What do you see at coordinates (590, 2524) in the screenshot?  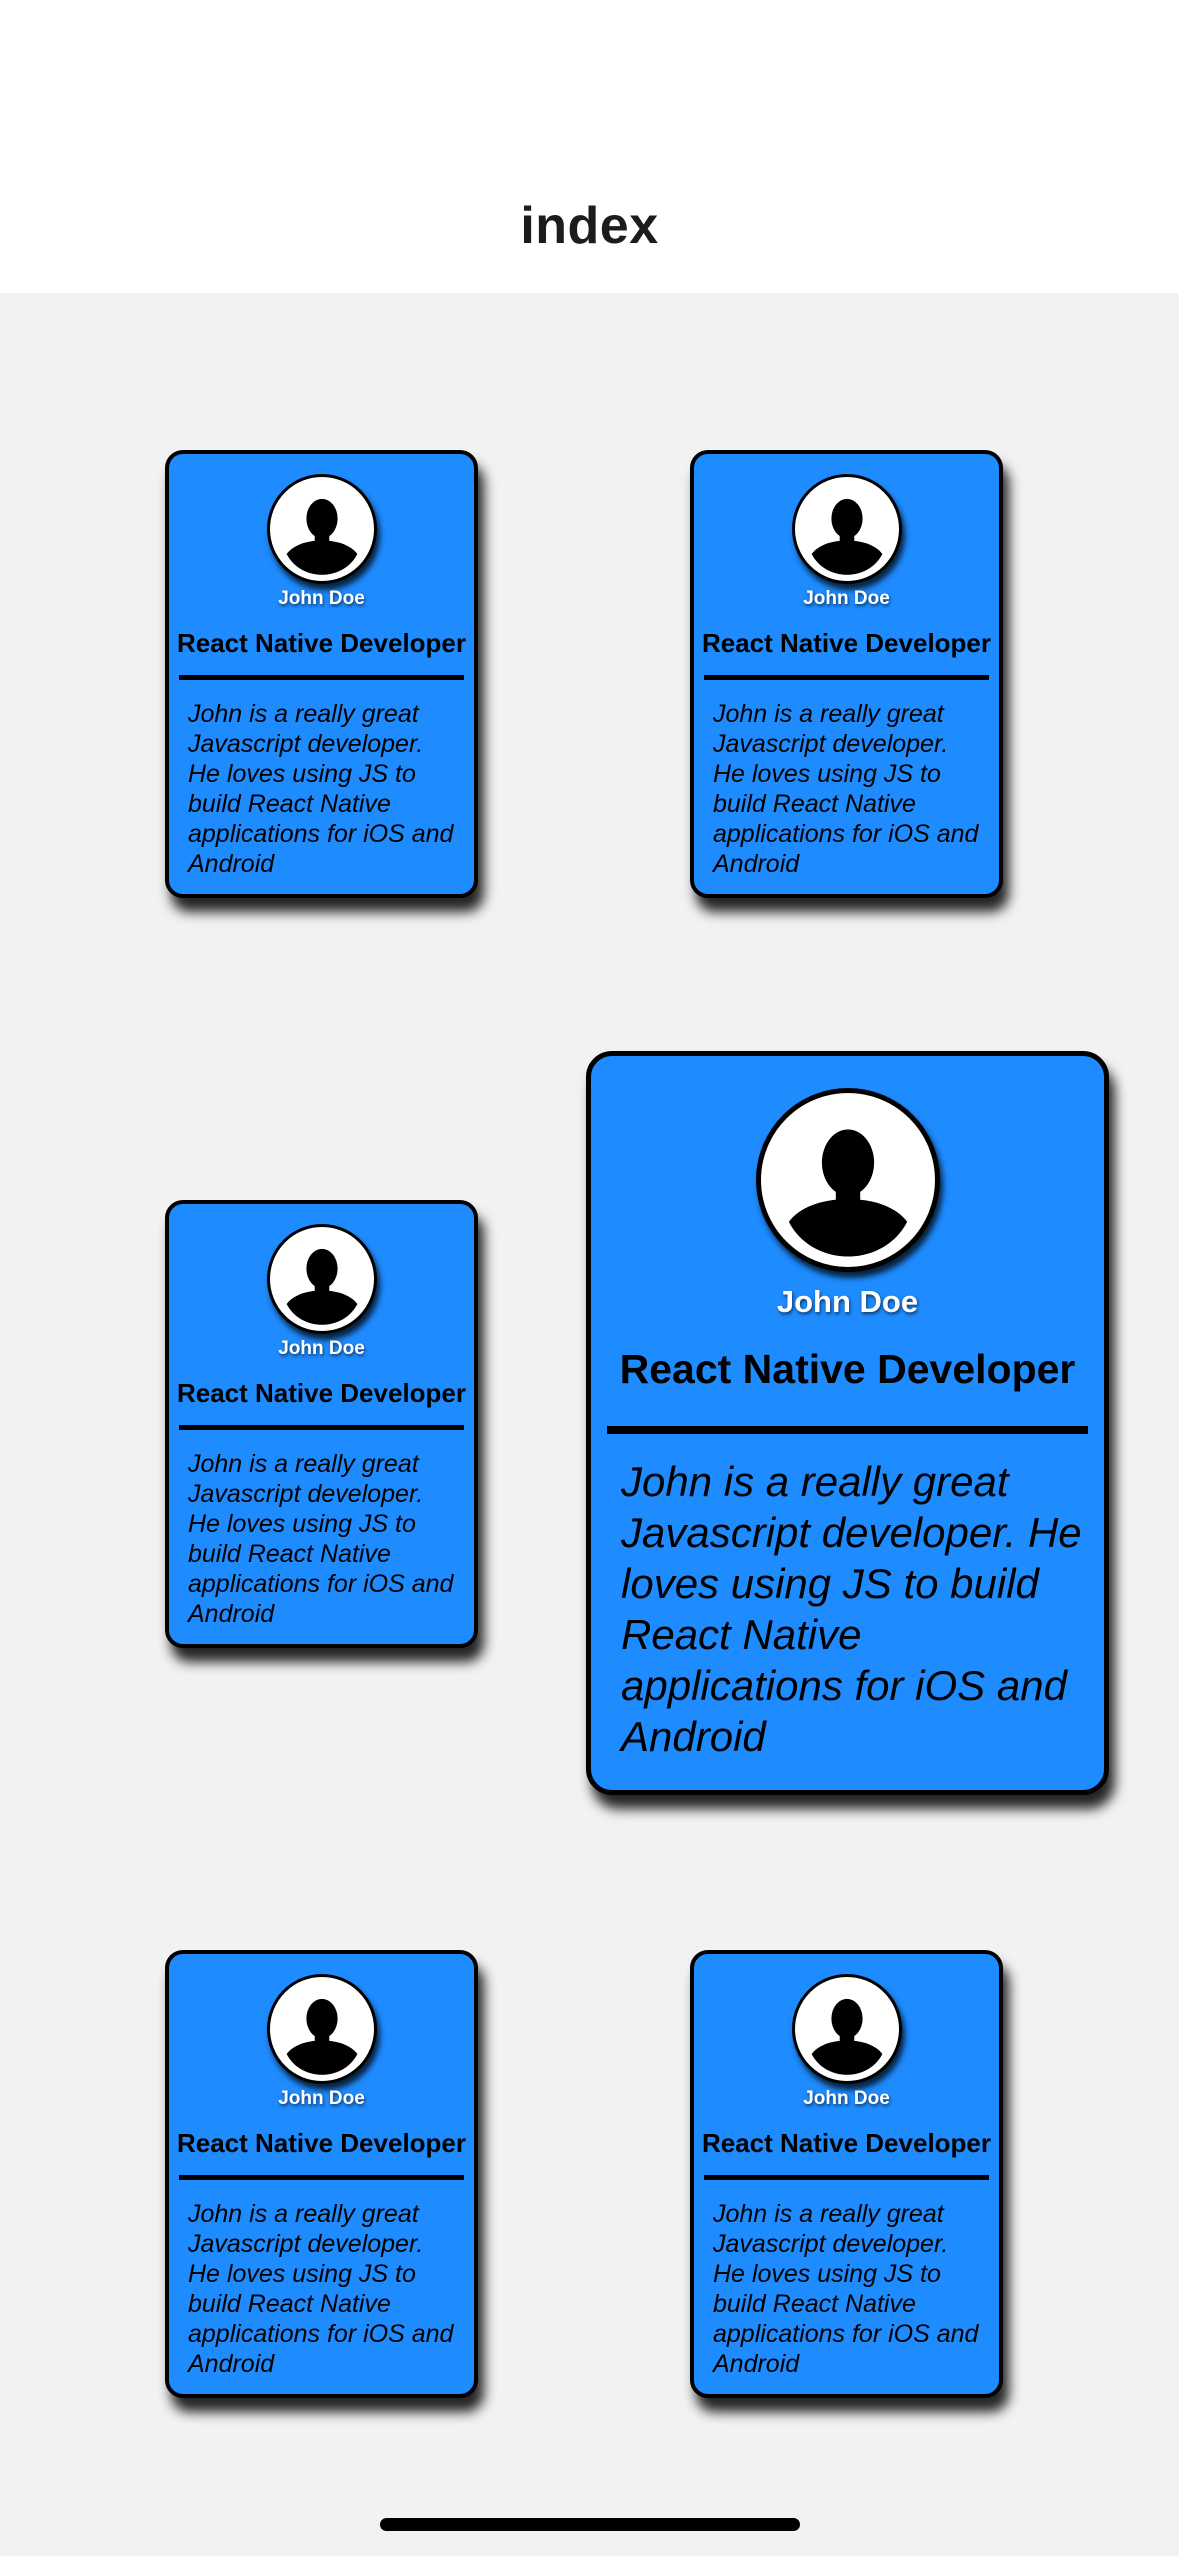 I see `home-indicator` at bounding box center [590, 2524].